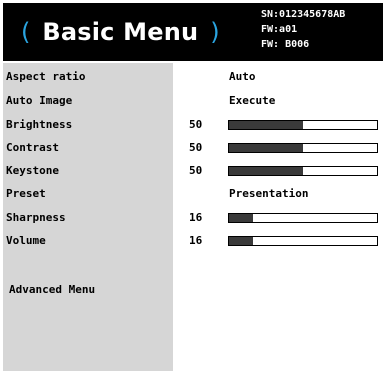 This screenshot has height=378, width=386. Describe the element at coordinates (303, 241) in the screenshot. I see `volume-slider` at that location.